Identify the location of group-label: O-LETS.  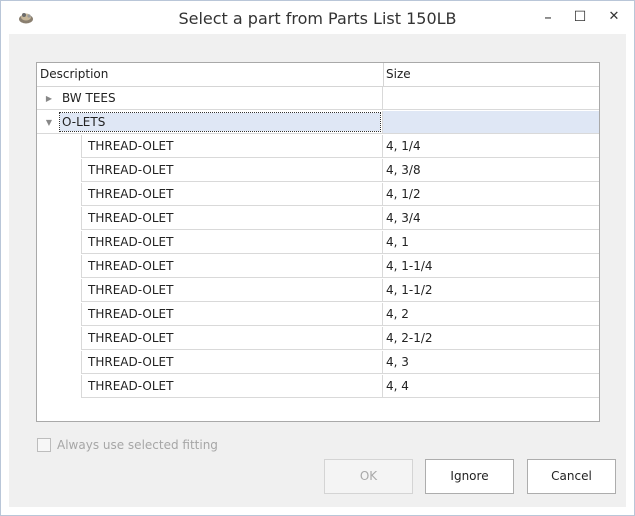
(220, 122).